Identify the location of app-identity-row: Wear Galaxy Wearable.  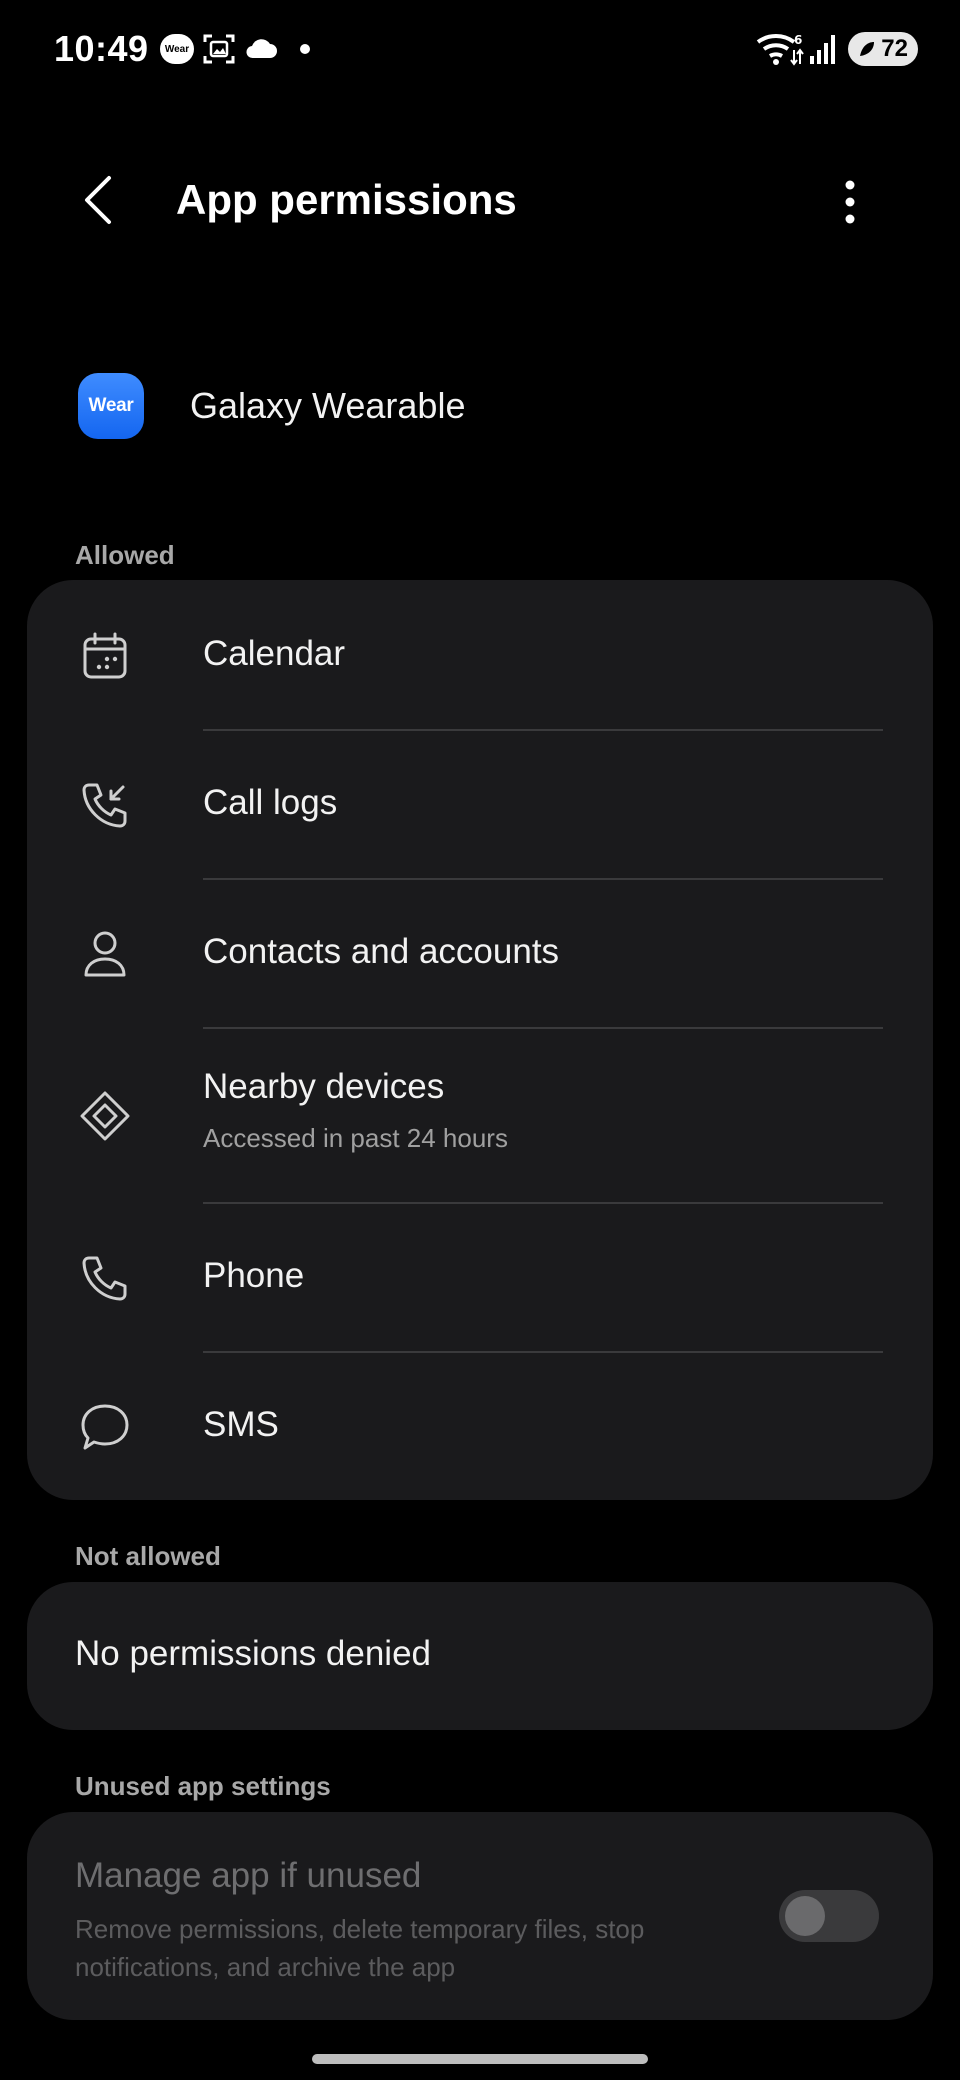
(271, 406).